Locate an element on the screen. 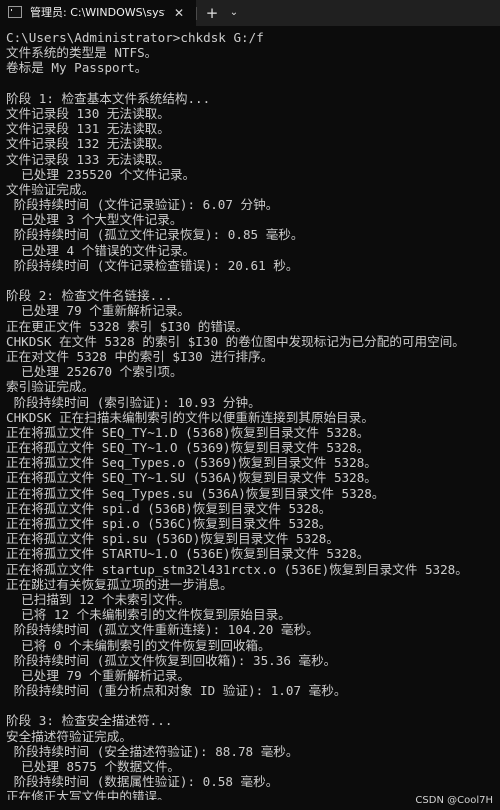 This screenshot has height=810, width=500. terminal-line: 文件记录段 133 无法读取。 is located at coordinates (88, 159).